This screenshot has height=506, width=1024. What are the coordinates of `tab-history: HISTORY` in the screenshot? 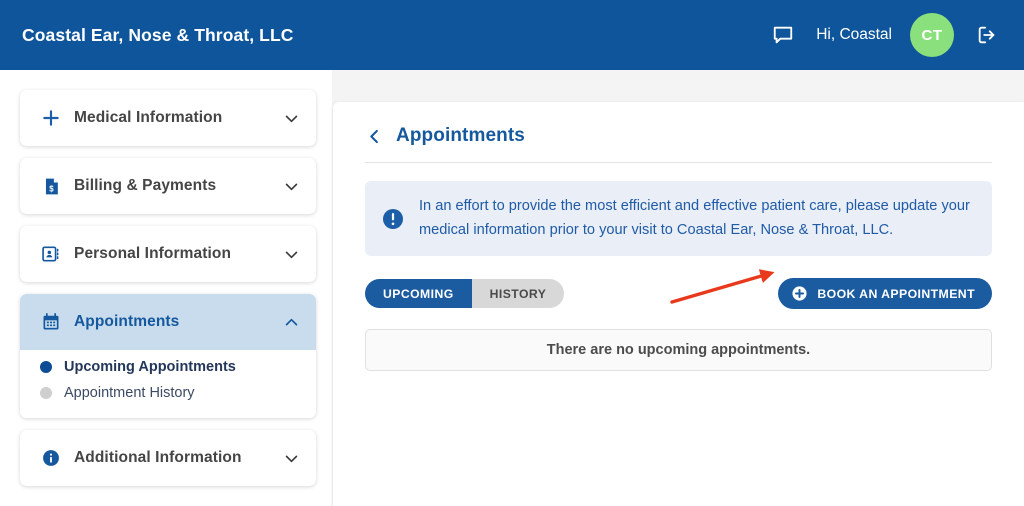 It's located at (518, 294).